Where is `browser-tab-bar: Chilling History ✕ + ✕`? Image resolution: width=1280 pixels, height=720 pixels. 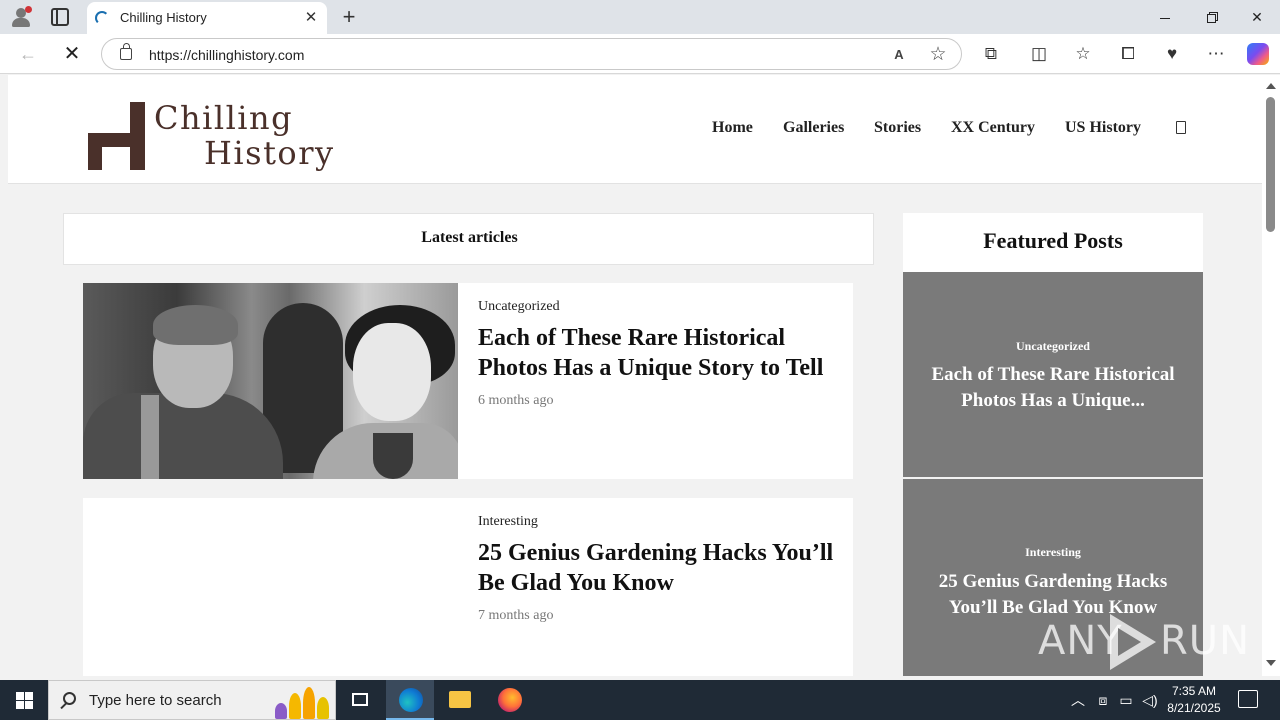
browser-tab-bar: Chilling History ✕ + ✕ is located at coordinates (640, 17).